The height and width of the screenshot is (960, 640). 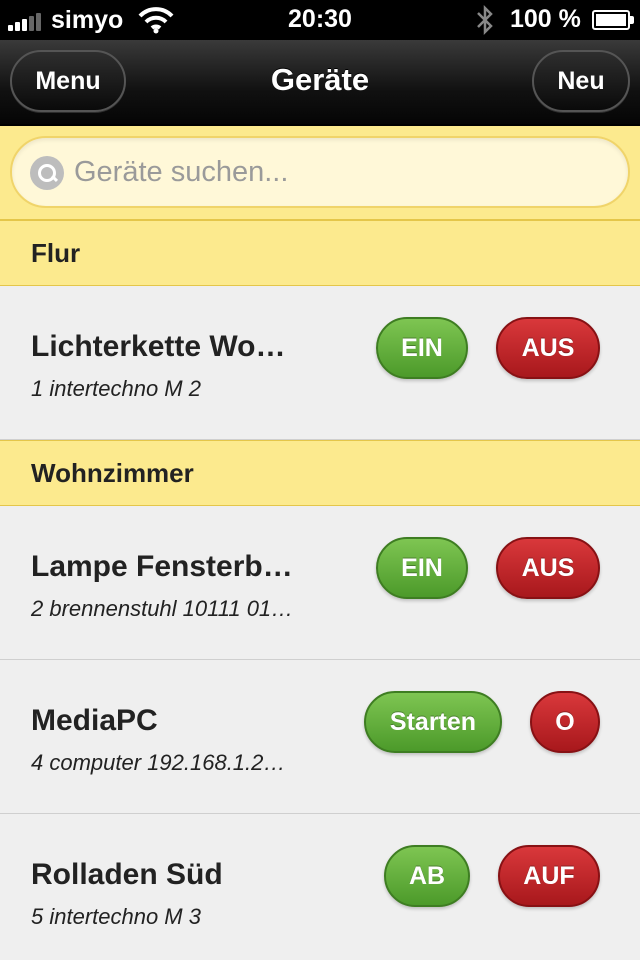 What do you see at coordinates (94, 720) in the screenshot?
I see `device-name: MediaPC` at bounding box center [94, 720].